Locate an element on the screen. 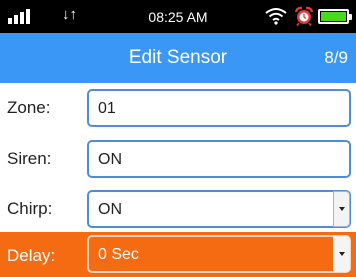 The width and height of the screenshot is (356, 277). chirp-dropdown-button is located at coordinates (341, 209).